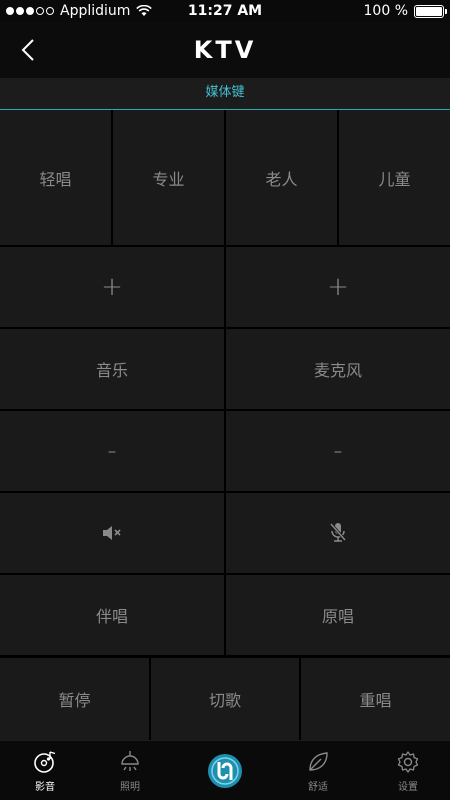 This screenshot has width=450, height=800. I want to click on tab-lighting-label: 照明, so click(130, 787).